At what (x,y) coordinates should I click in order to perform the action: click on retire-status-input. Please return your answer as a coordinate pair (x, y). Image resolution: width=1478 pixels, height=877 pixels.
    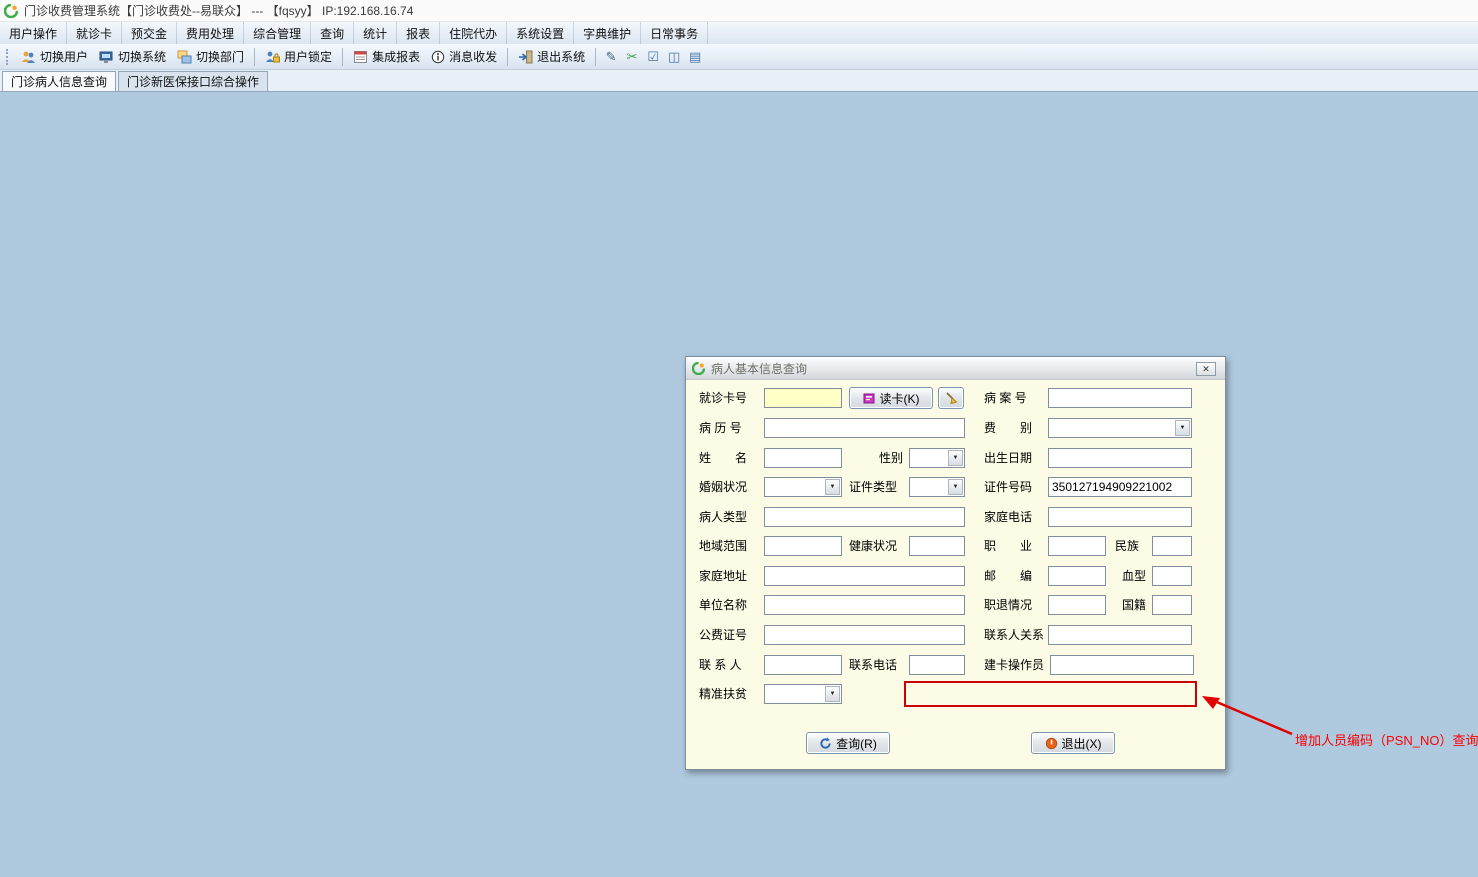
    Looking at the image, I should click on (1077, 605).